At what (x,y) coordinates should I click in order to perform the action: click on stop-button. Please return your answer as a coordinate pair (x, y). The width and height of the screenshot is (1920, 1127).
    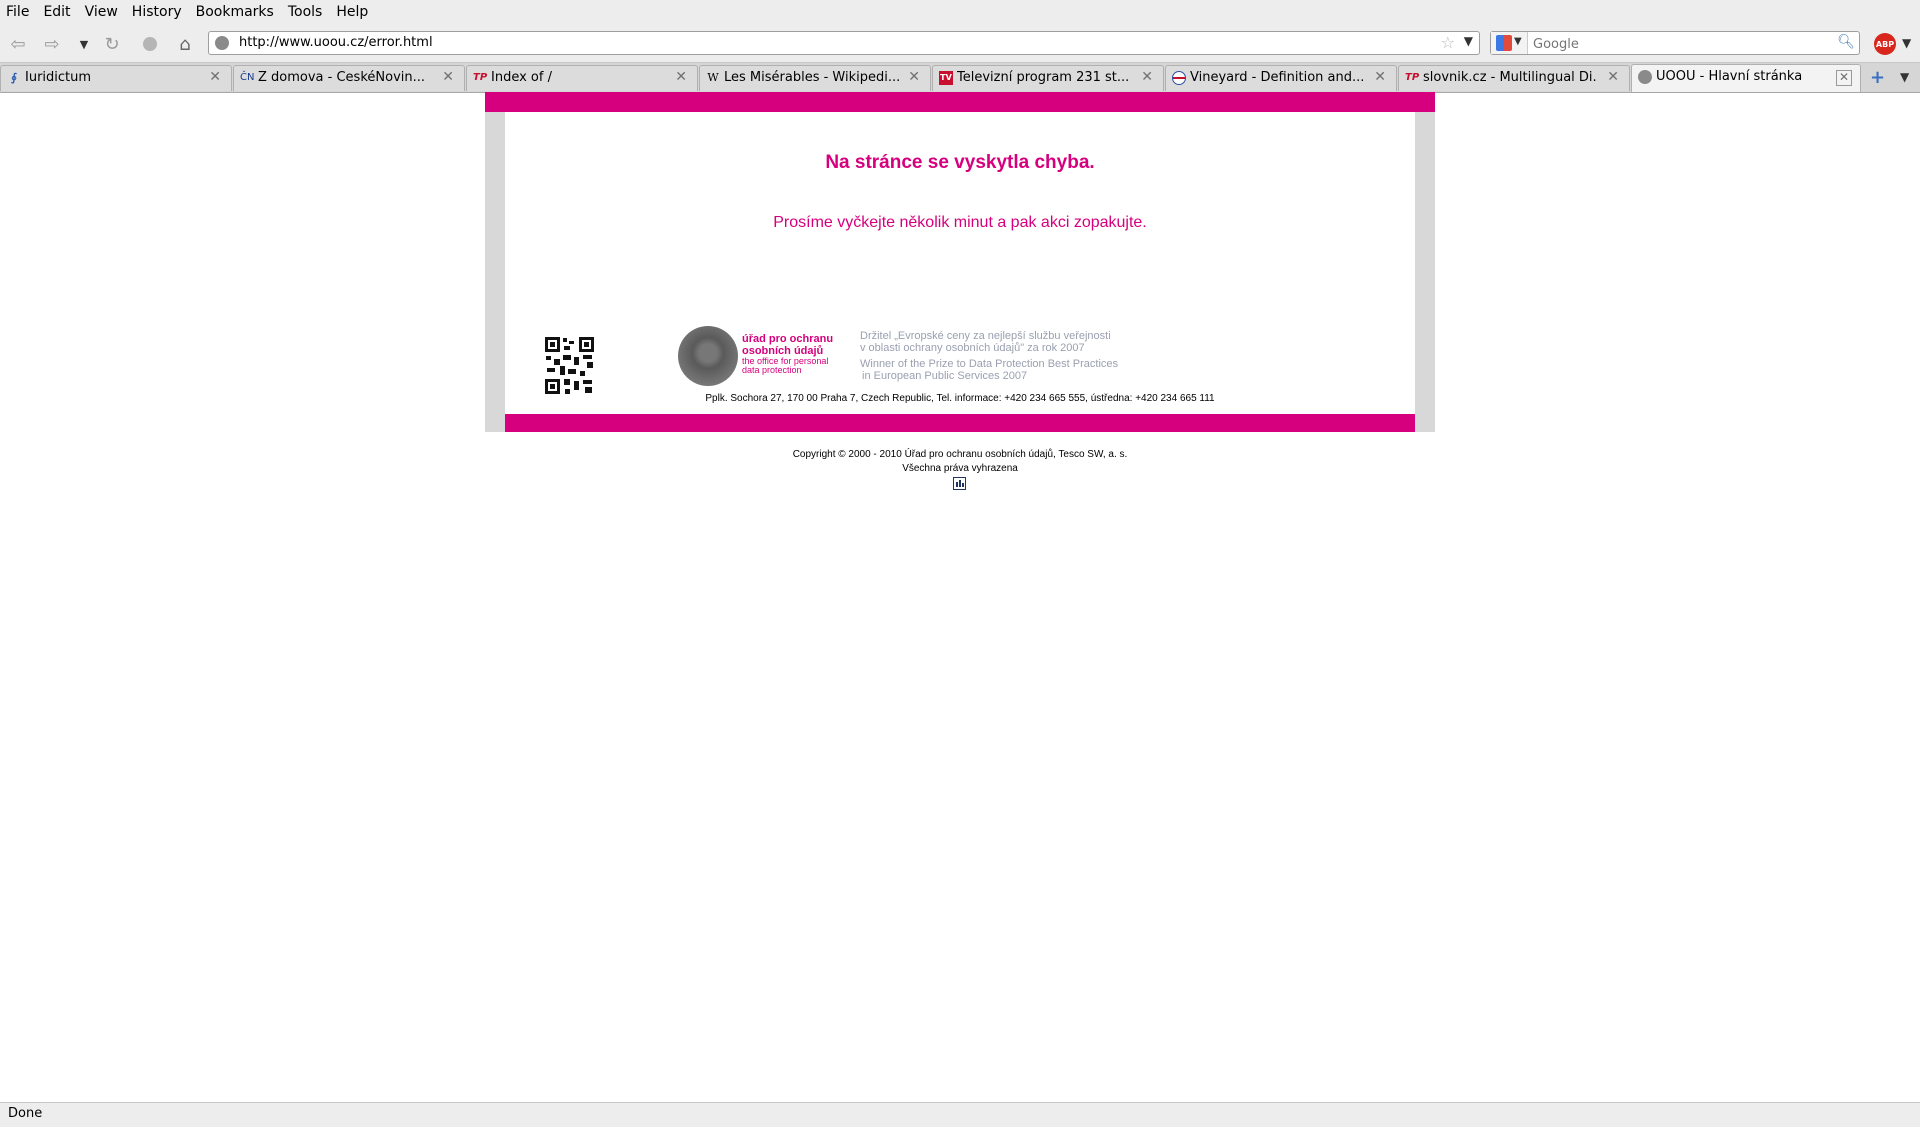
    Looking at the image, I should click on (150, 44).